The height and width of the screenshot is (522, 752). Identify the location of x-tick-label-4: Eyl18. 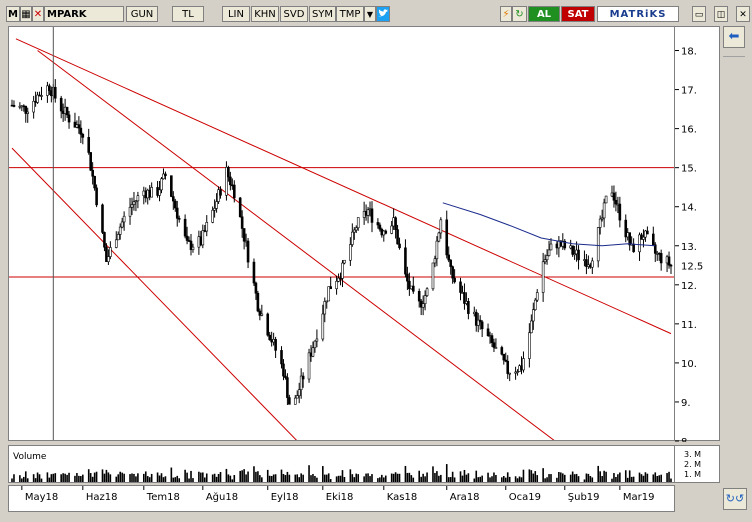
(285, 497).